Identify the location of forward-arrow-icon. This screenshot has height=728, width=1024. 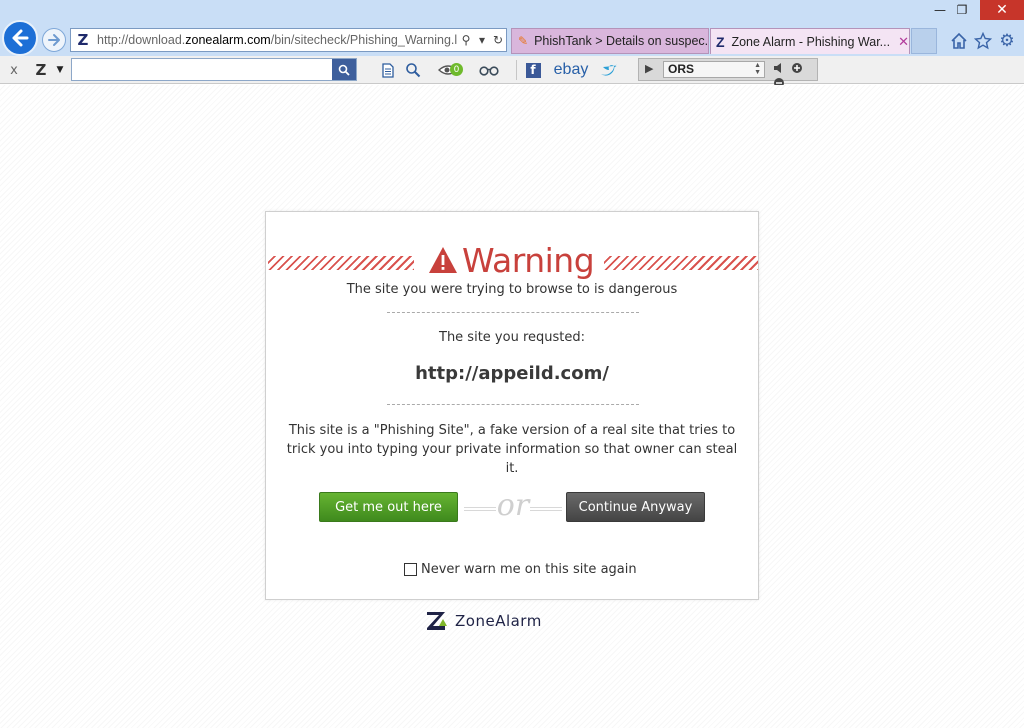
(54, 40).